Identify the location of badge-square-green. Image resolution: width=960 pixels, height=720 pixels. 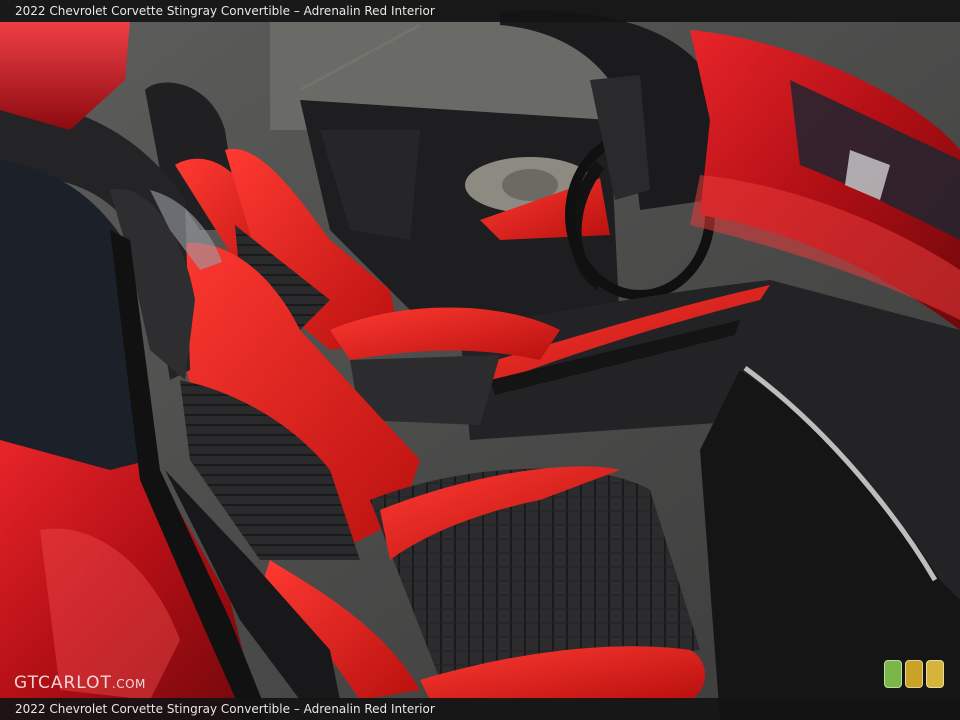
(893, 674).